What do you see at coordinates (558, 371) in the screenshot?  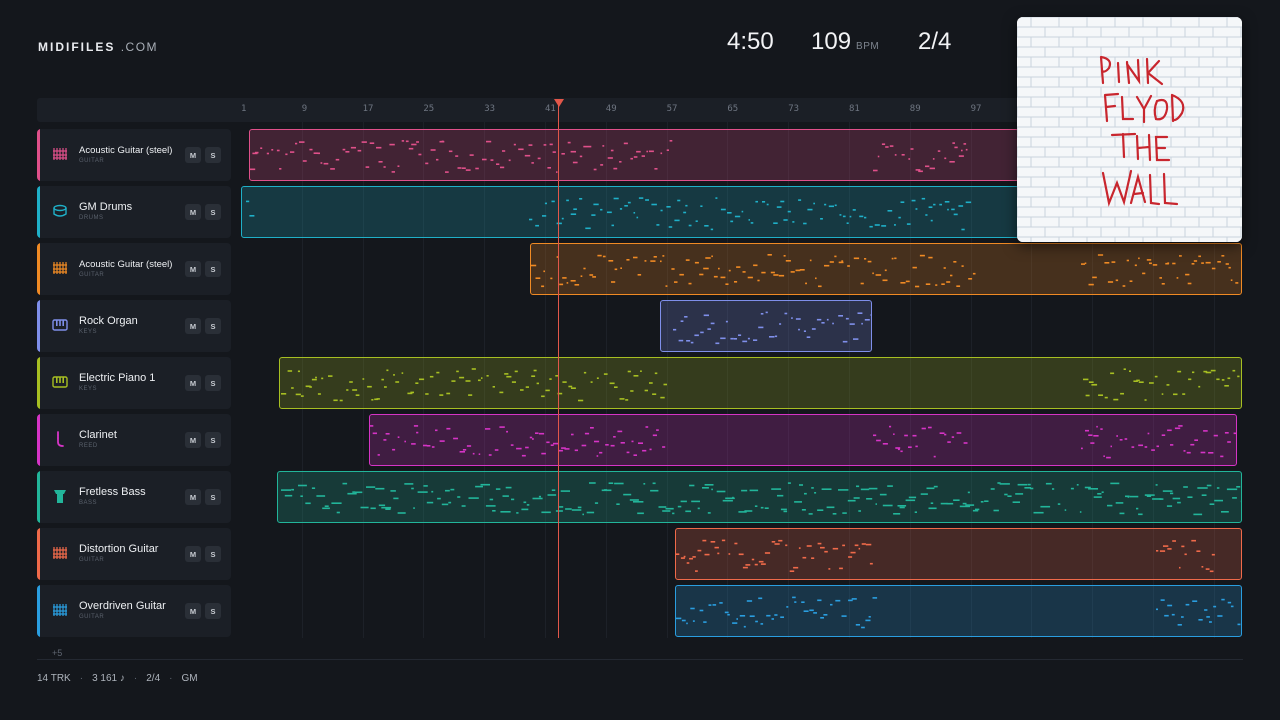 I see `playhead` at bounding box center [558, 371].